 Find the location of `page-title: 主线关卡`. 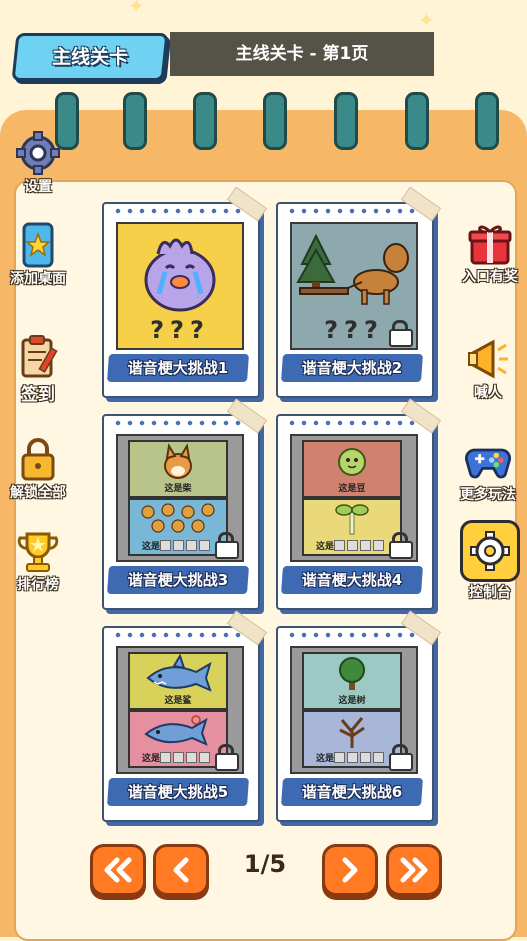

page-title: 主线关卡 is located at coordinates (89, 57).